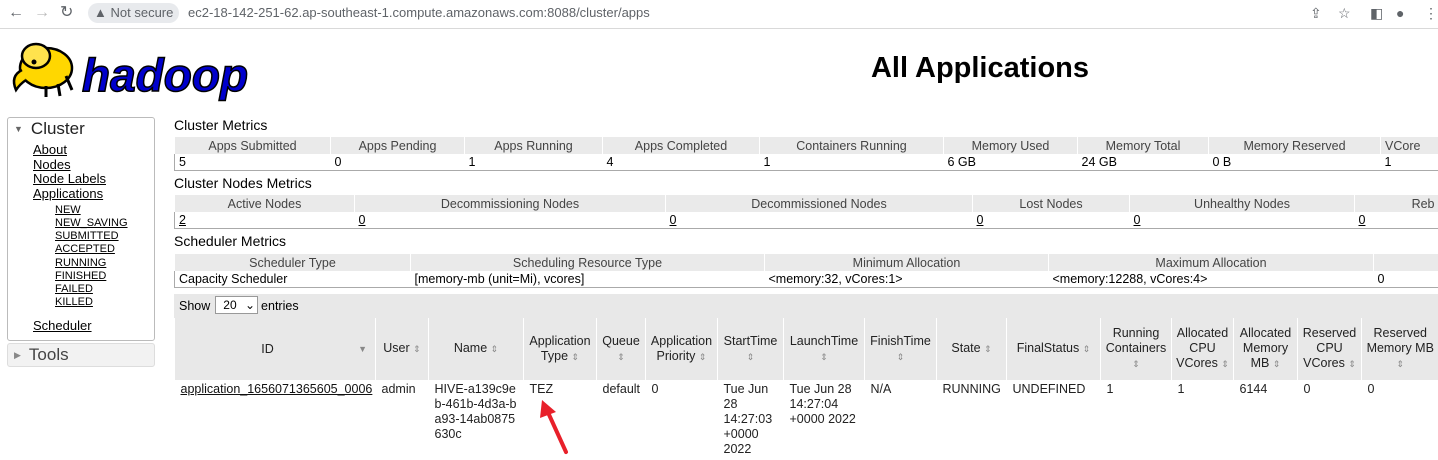  Describe the element at coordinates (17, 355) in the screenshot. I see `collapsed-triangle-icon: ▶` at that location.